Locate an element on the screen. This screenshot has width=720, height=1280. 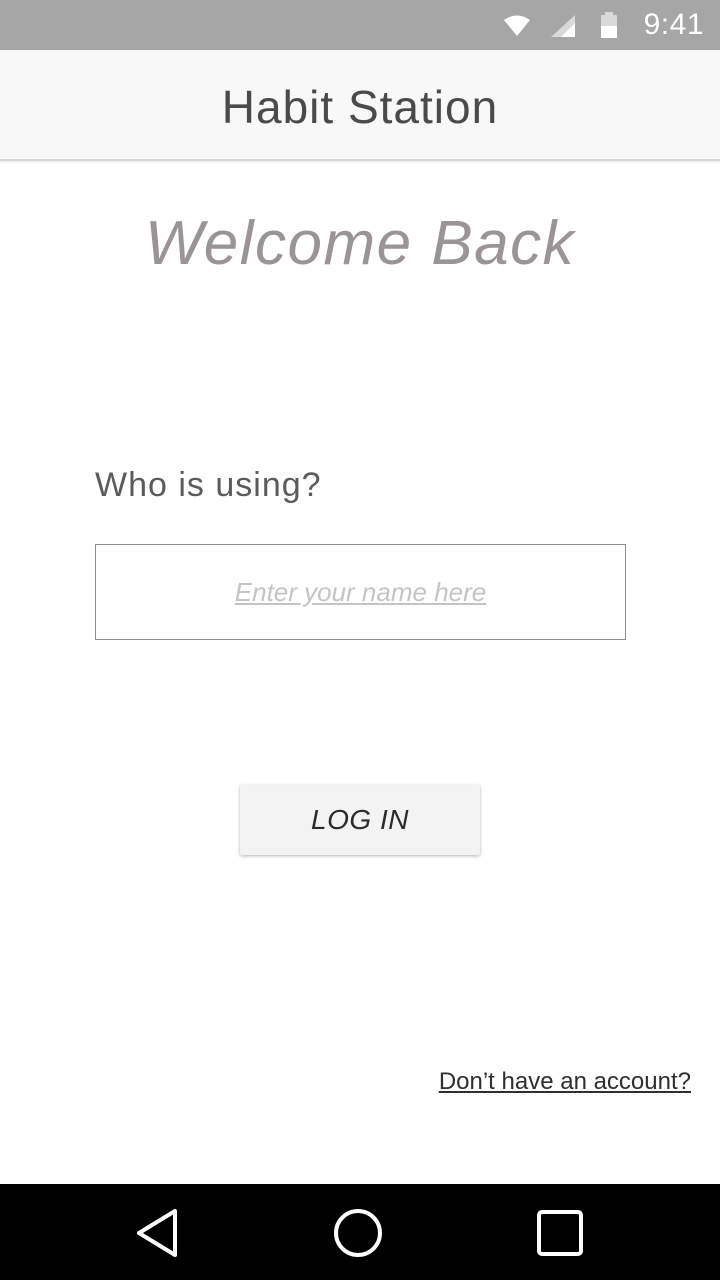
login-button: LOG IN is located at coordinates (360, 820).